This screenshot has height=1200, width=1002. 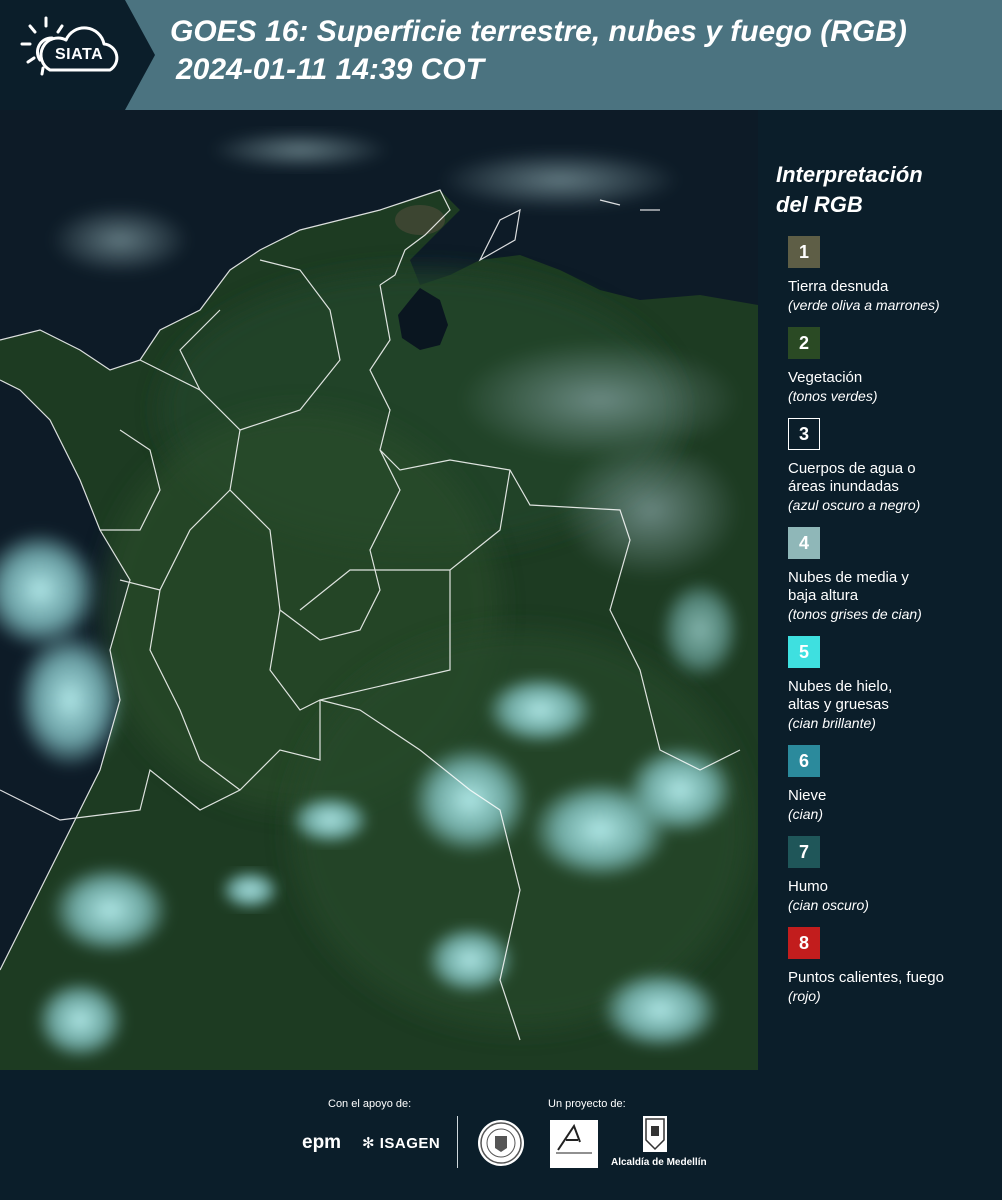 What do you see at coordinates (369, 1143) in the screenshot?
I see `isagen-star-icon: ✻` at bounding box center [369, 1143].